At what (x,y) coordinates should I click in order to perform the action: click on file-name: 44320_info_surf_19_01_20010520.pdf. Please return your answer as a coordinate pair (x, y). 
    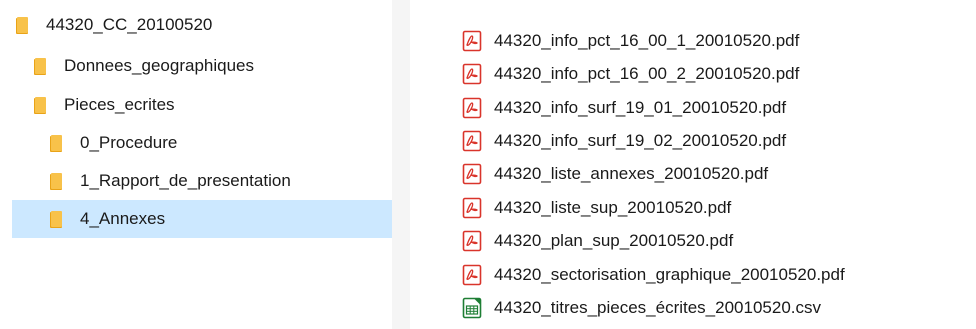
    Looking at the image, I should click on (640, 107).